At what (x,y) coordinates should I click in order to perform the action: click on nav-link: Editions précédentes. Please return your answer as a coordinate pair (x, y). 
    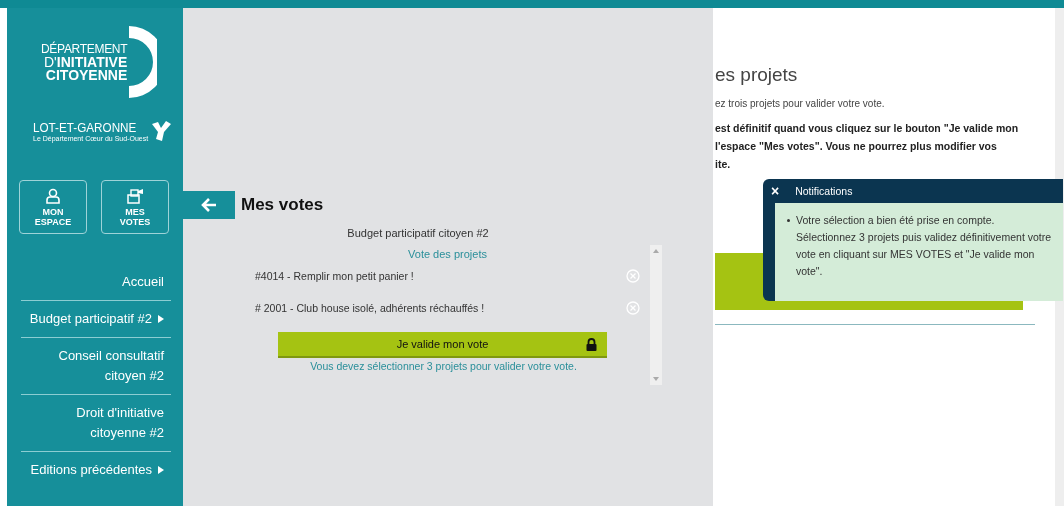
    Looking at the image, I should click on (96, 469).